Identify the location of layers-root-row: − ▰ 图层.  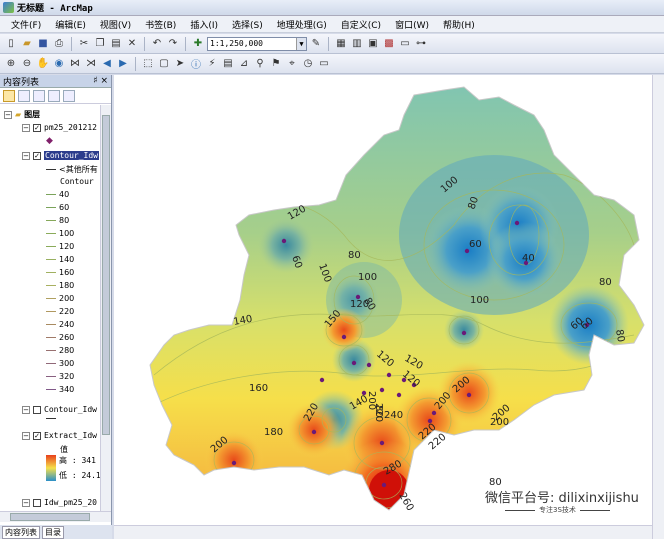
(22, 114).